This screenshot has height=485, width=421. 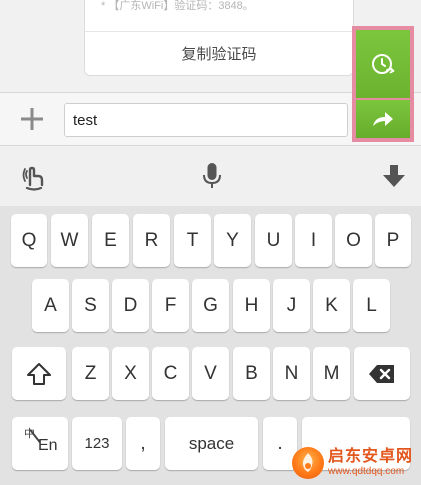 What do you see at coordinates (291, 305) in the screenshot?
I see `key-j: J` at bounding box center [291, 305].